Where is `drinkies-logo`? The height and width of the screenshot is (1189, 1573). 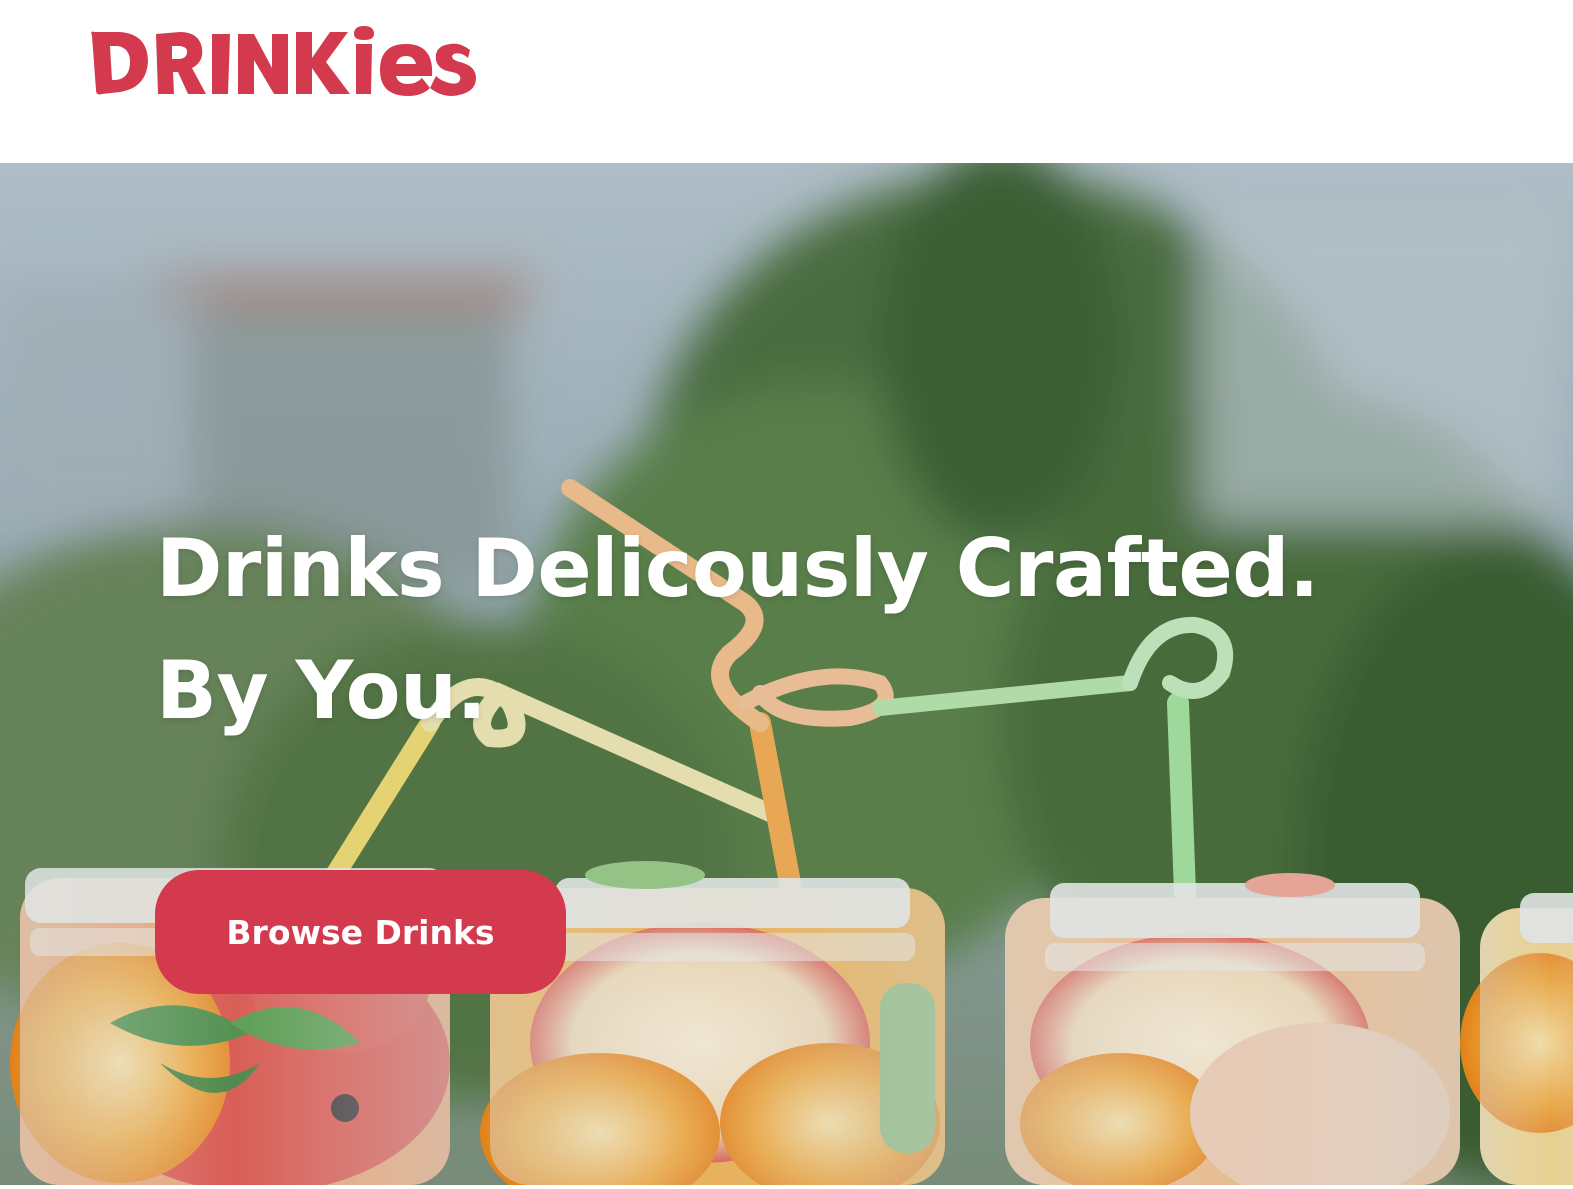
drinkies-logo is located at coordinates (286, 63).